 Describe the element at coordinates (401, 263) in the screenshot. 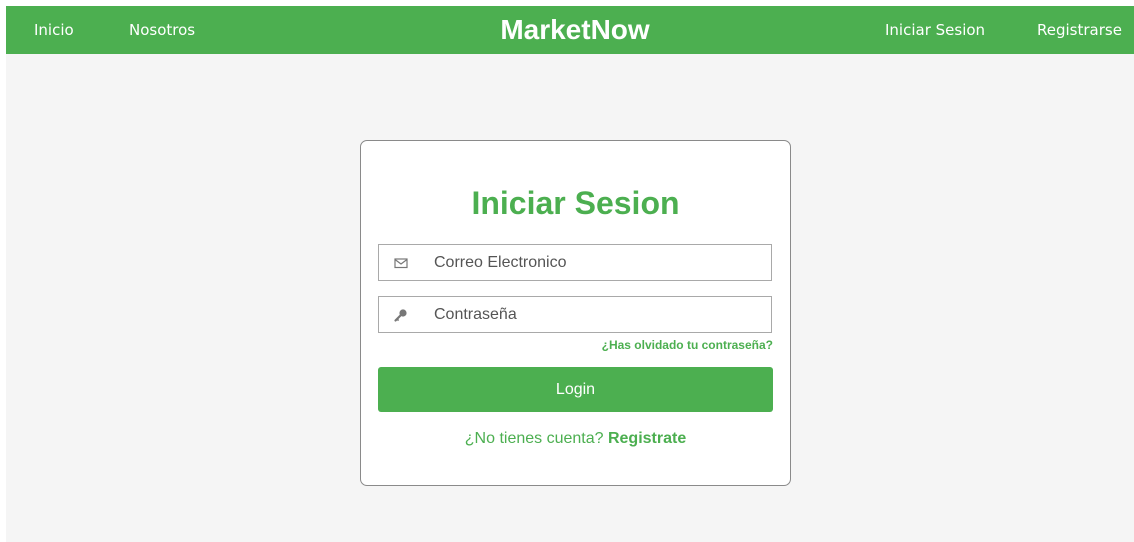

I see `envelope-icon` at that location.